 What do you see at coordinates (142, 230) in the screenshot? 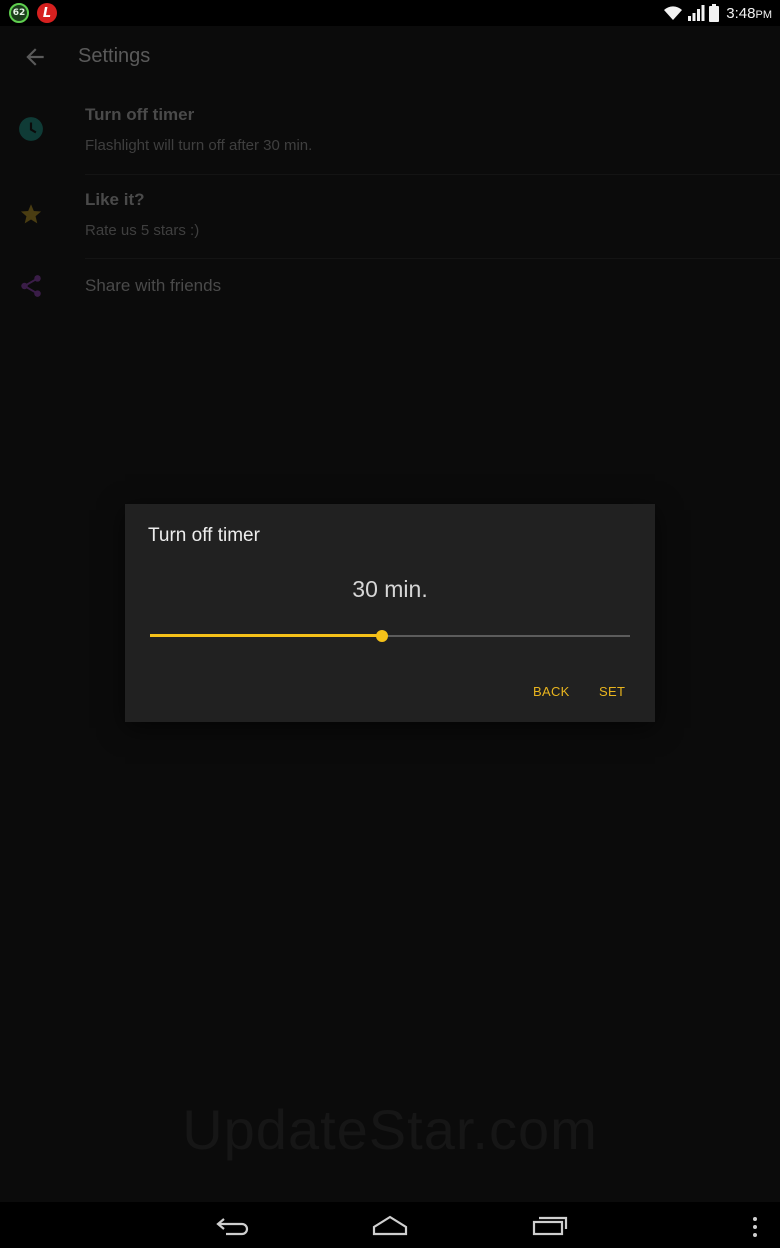
I see `setting-subtitle: Rate us 5 stars :)` at bounding box center [142, 230].